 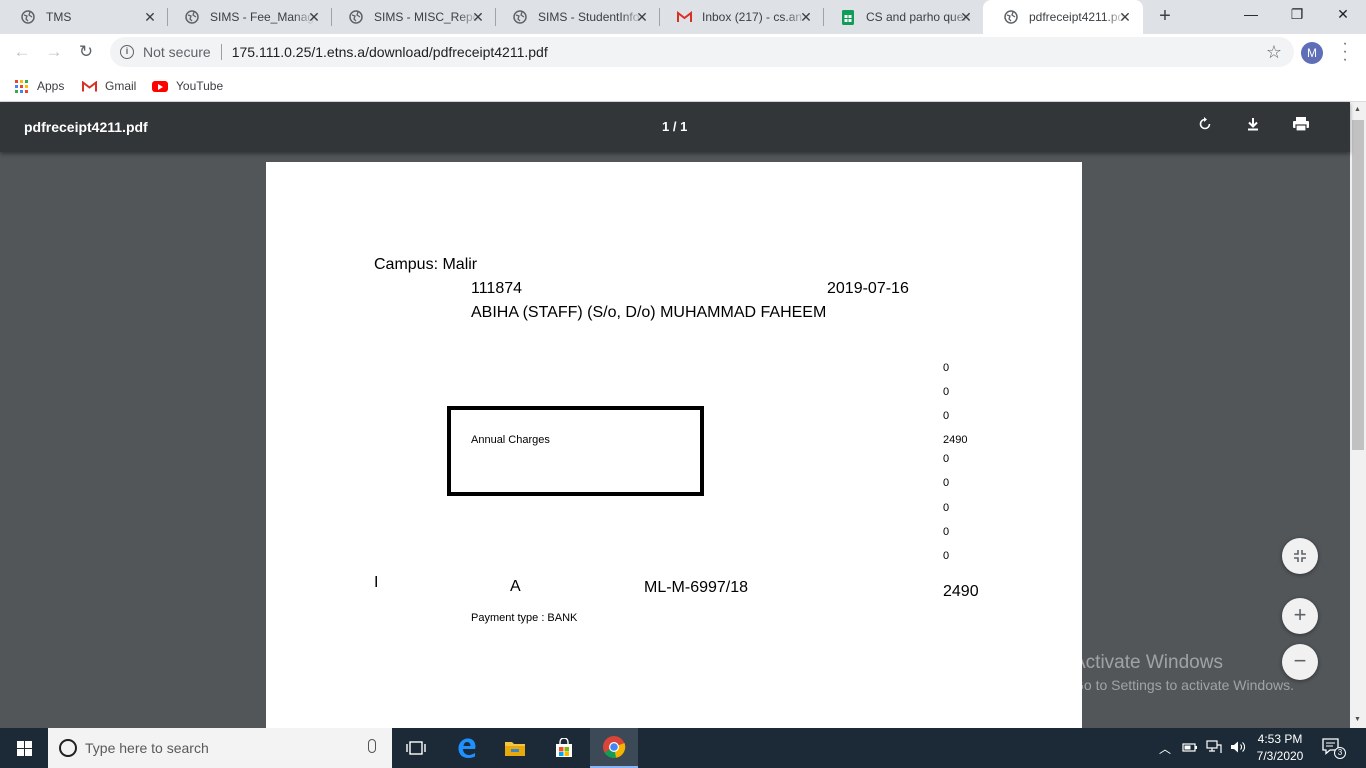 I want to click on section-value: A, so click(x=515, y=586).